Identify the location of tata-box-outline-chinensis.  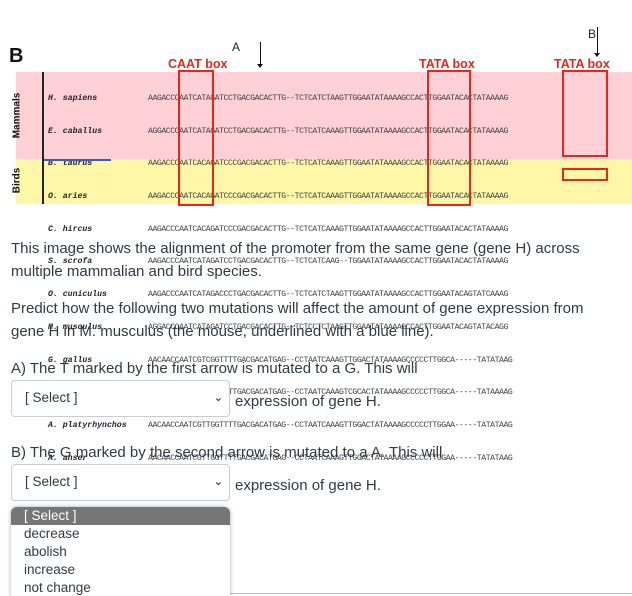
(585, 174).